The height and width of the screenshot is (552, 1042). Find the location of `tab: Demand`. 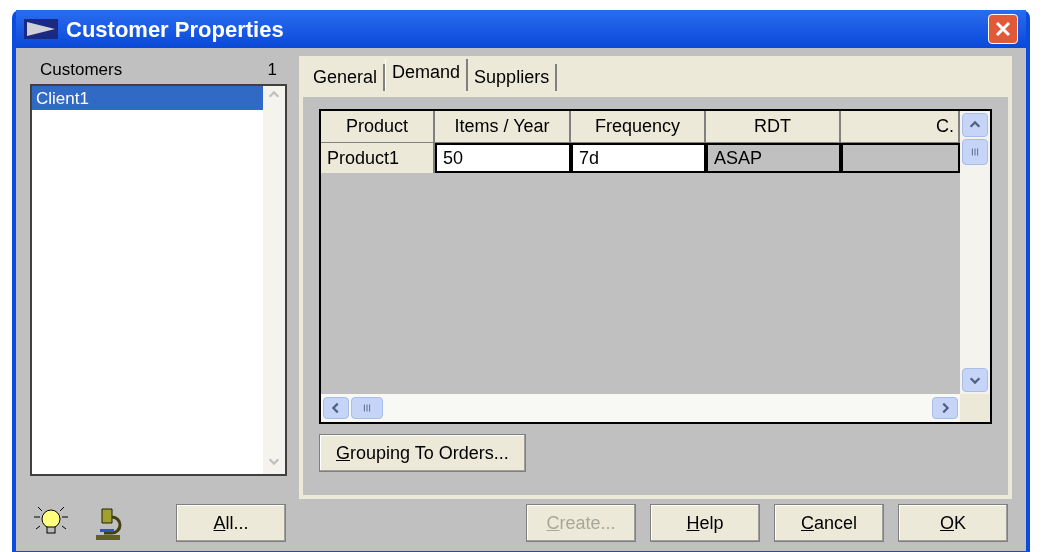

tab: Demand is located at coordinates (427, 75).